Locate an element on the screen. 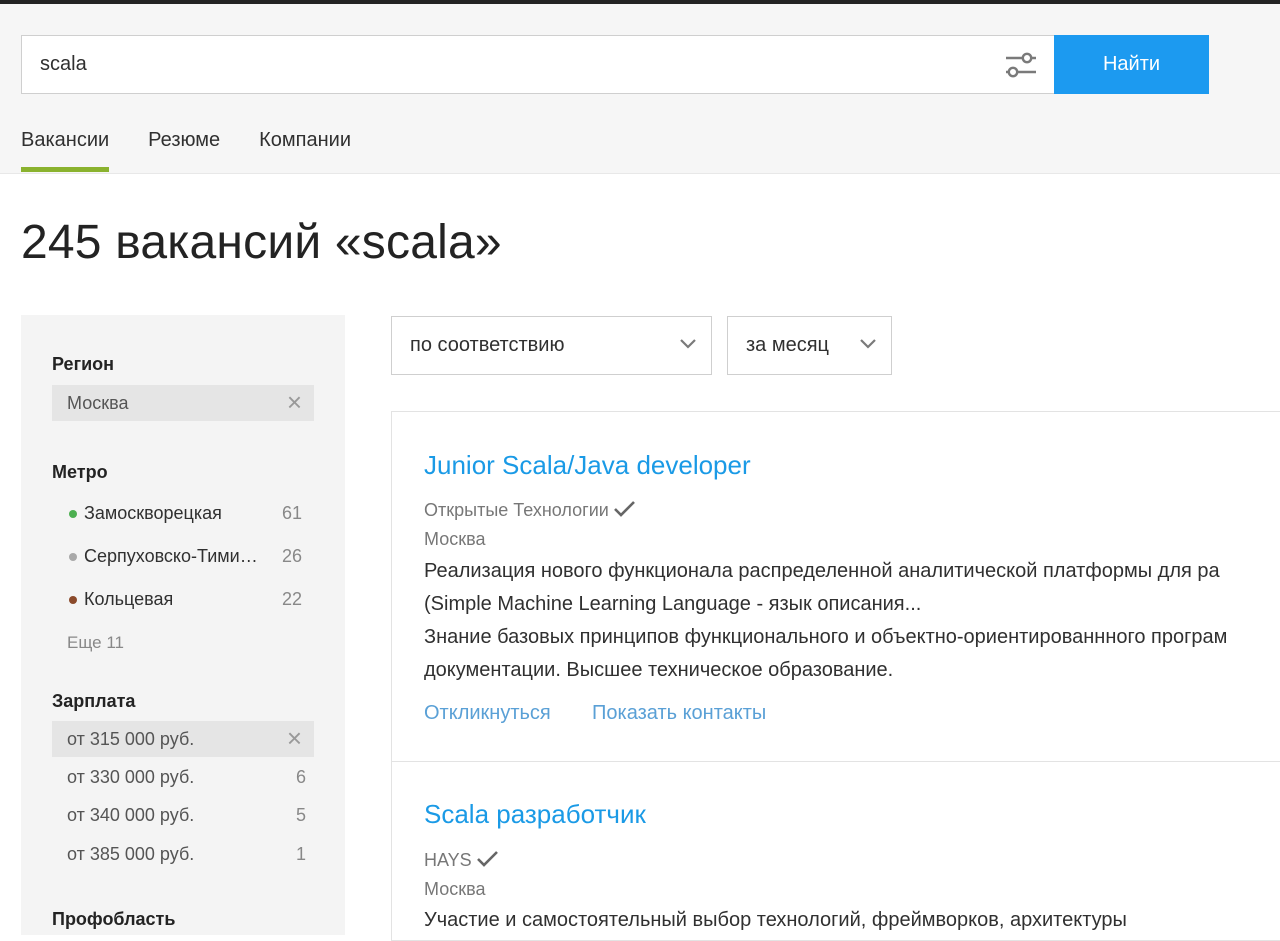 The width and height of the screenshot is (1280, 941). sort-period-select: за месяц is located at coordinates (809, 345).